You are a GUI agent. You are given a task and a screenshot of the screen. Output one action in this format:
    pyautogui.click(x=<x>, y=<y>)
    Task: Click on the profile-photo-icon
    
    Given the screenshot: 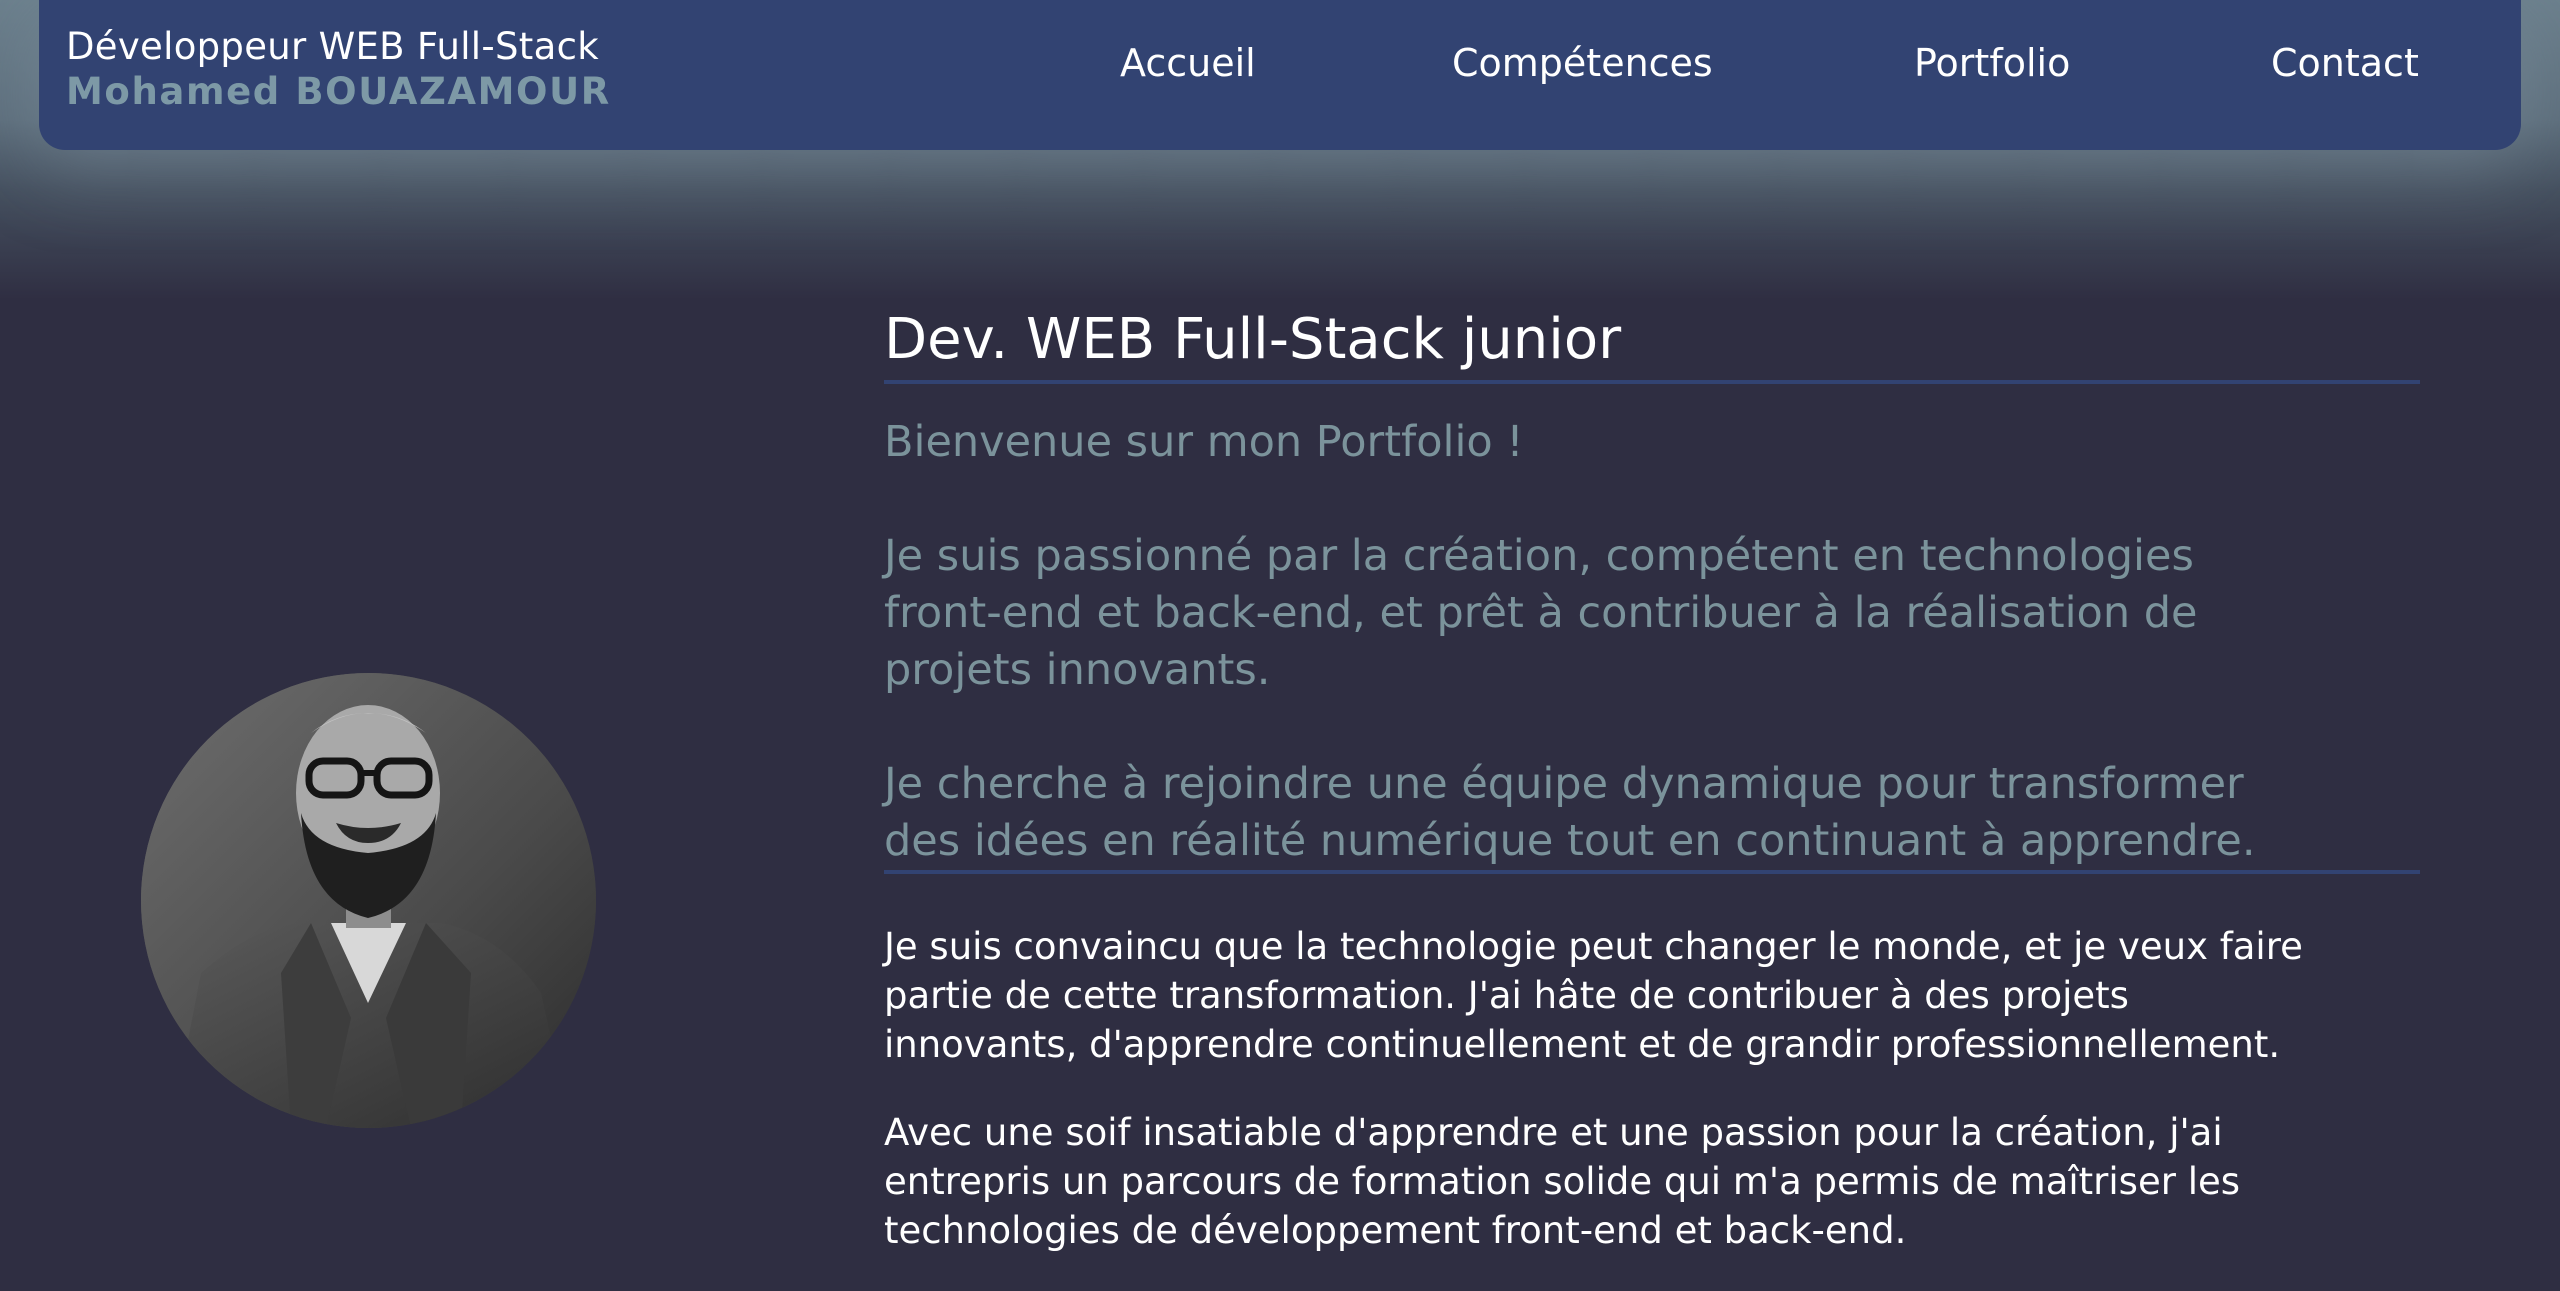 What is the action you would take?
    pyautogui.click(x=368, y=900)
    